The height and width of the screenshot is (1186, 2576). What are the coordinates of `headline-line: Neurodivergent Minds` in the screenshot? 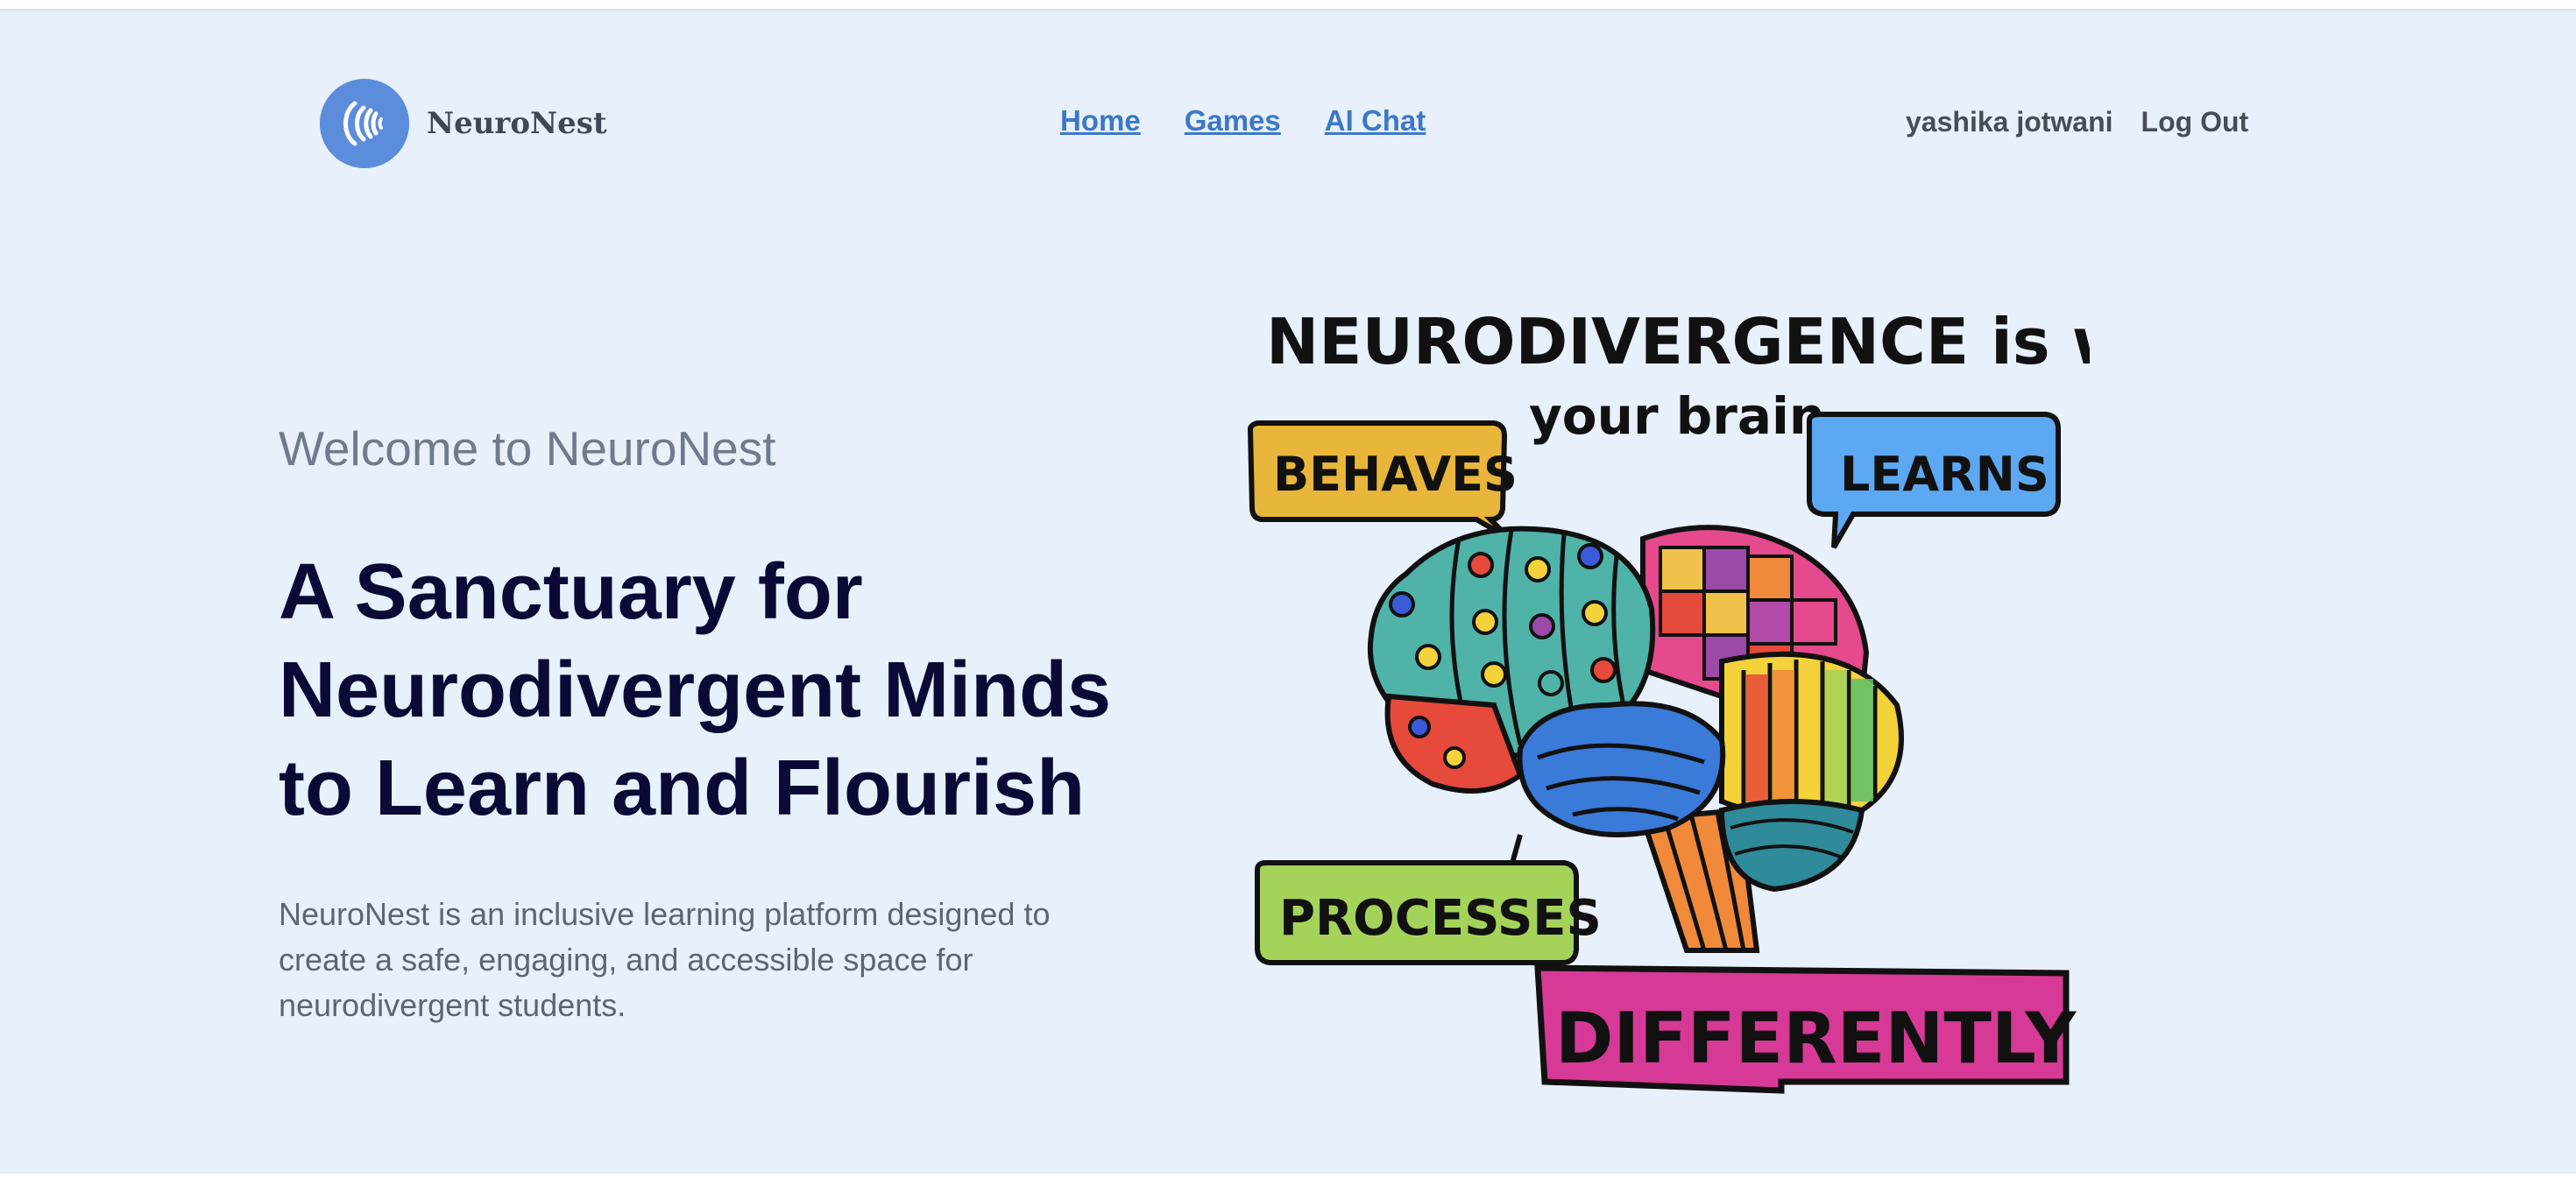 It's located at (695, 690).